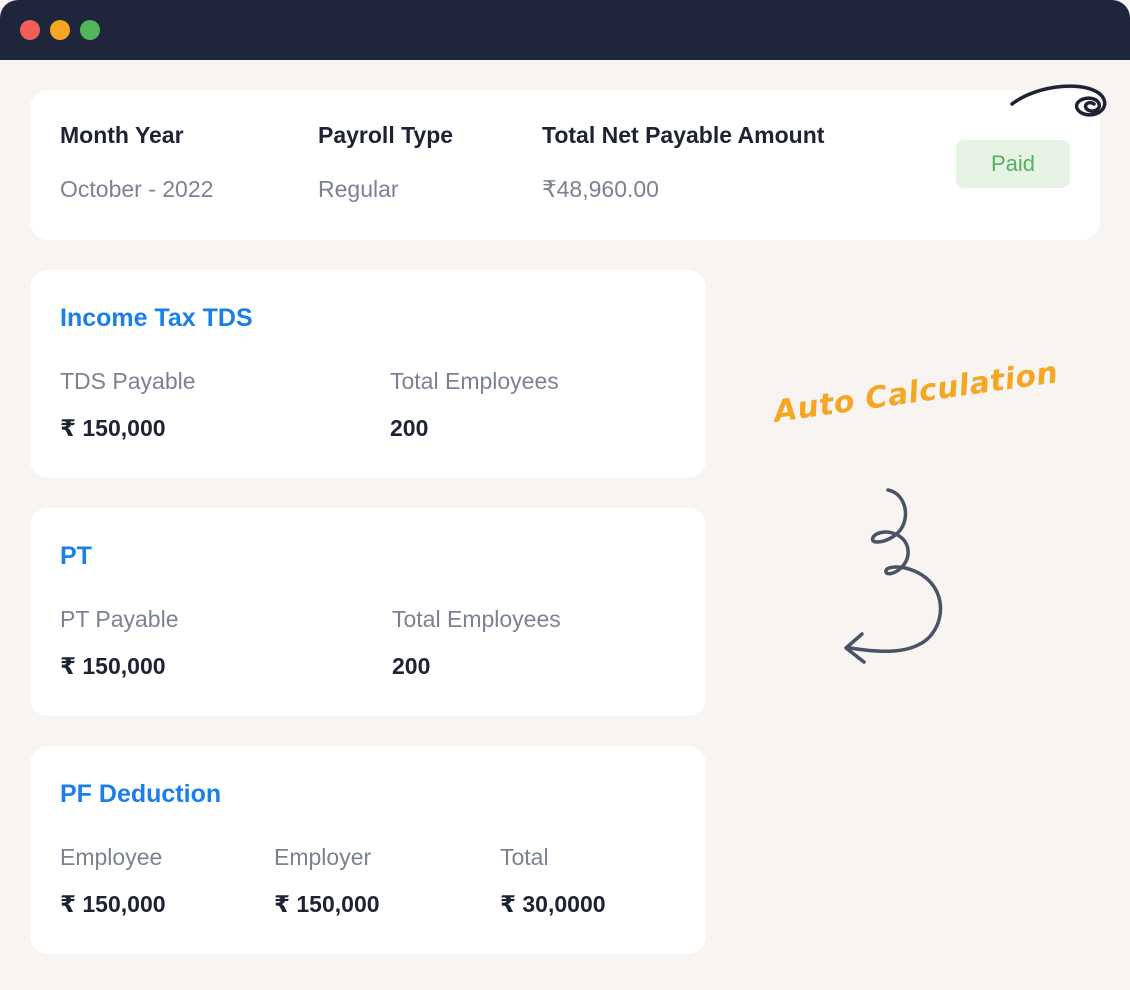 The width and height of the screenshot is (1130, 990). What do you see at coordinates (111, 857) in the screenshot?
I see `pf-employee-label: Employee` at bounding box center [111, 857].